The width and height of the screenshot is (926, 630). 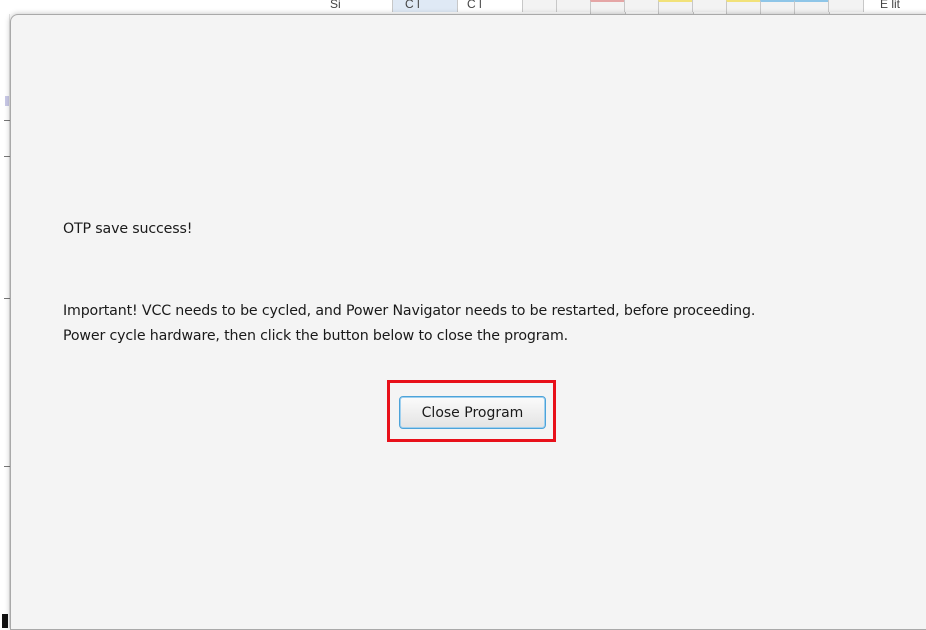 What do you see at coordinates (128, 229) in the screenshot?
I see `success-message: OTP save success!` at bounding box center [128, 229].